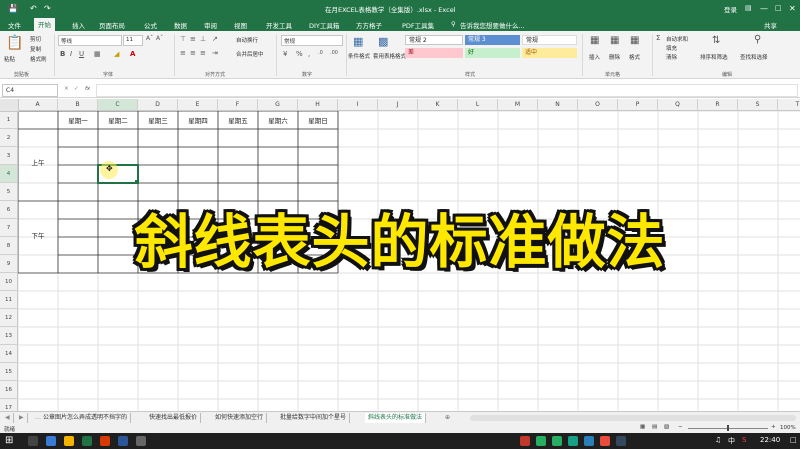  Describe the element at coordinates (285, 54) in the screenshot. I see `currency-icon: ¥` at that location.